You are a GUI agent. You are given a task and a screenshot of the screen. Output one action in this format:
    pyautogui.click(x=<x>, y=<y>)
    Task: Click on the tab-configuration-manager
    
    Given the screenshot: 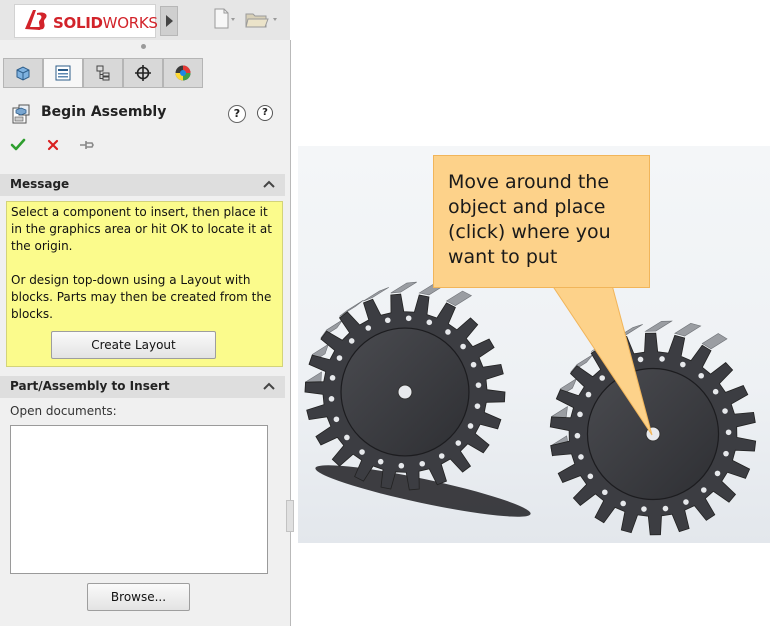 What is the action you would take?
    pyautogui.click(x=103, y=73)
    